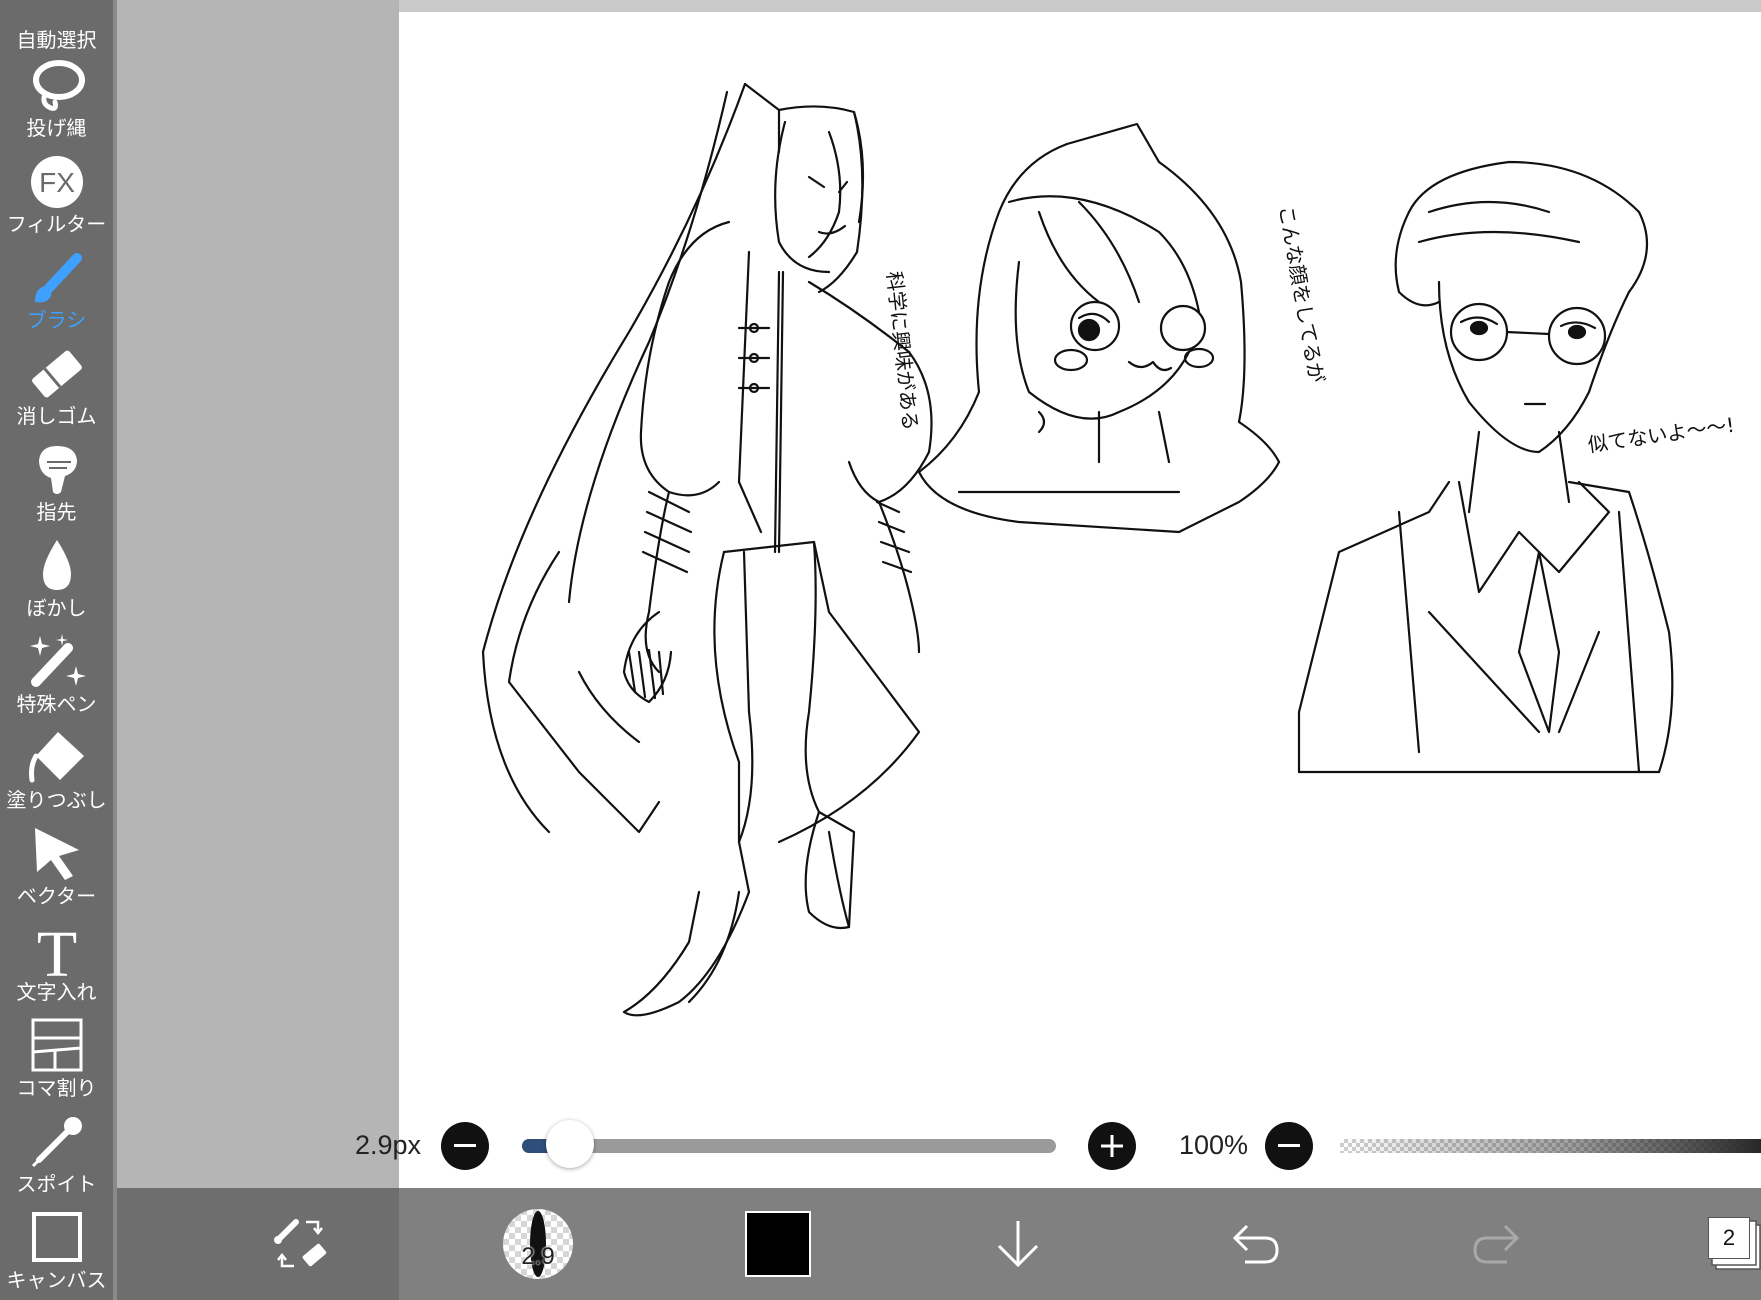 This screenshot has width=1761, height=1300. I want to click on fx-icon: FX, so click(56, 182).